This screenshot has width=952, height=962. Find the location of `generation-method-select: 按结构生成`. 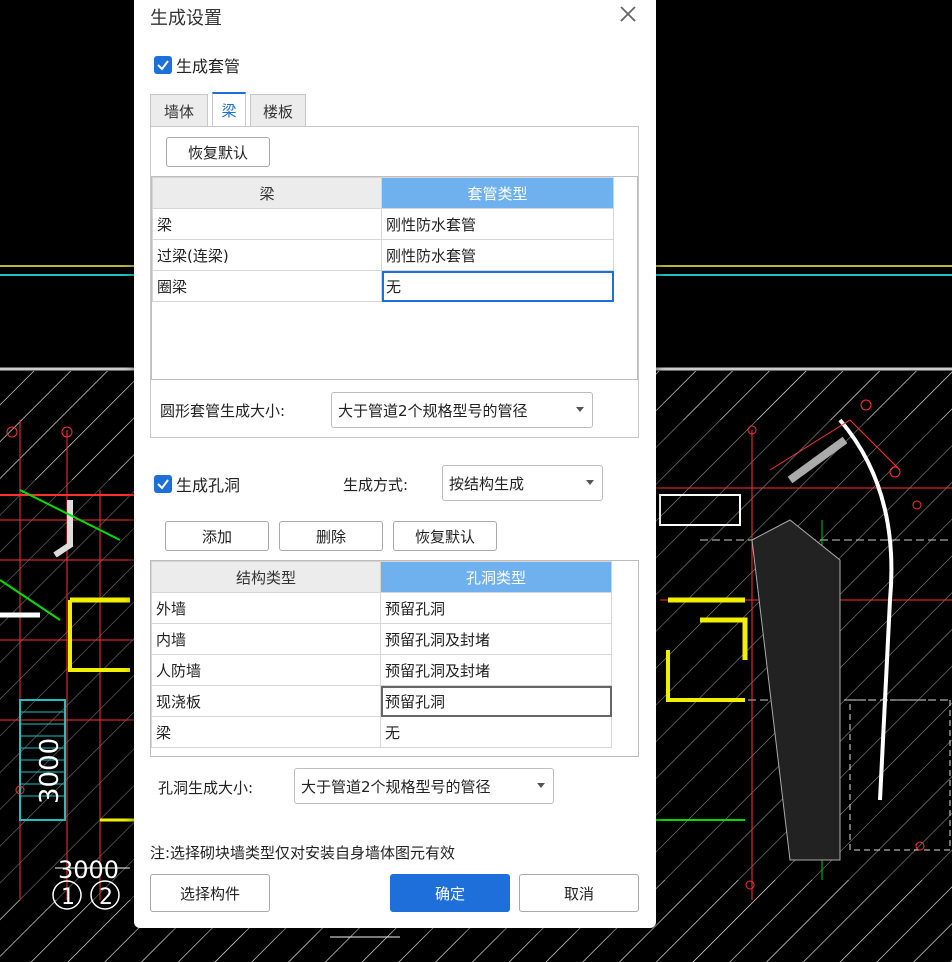

generation-method-select: 按结构生成 is located at coordinates (522, 483).